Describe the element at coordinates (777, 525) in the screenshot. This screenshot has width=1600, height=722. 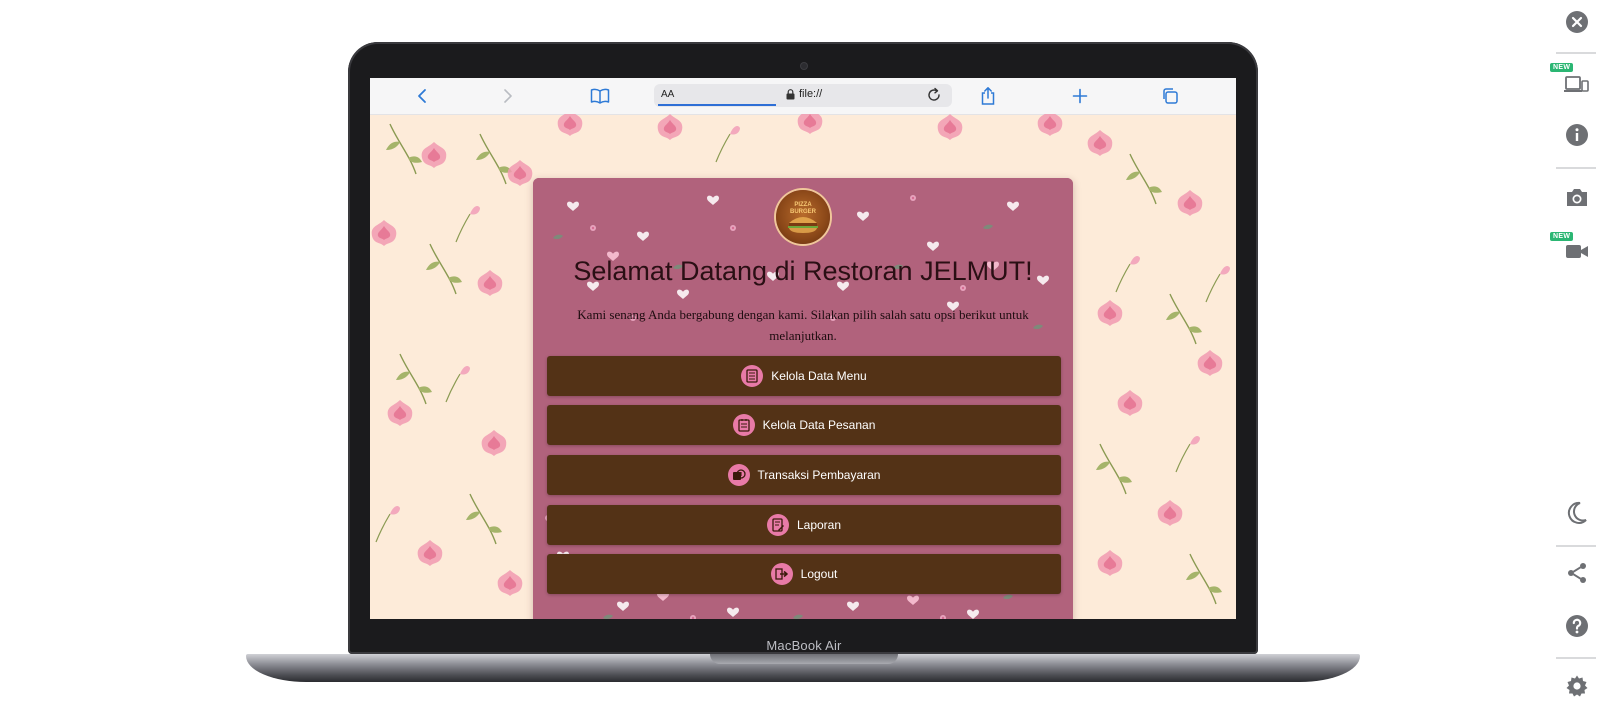
I see `report-icon` at that location.